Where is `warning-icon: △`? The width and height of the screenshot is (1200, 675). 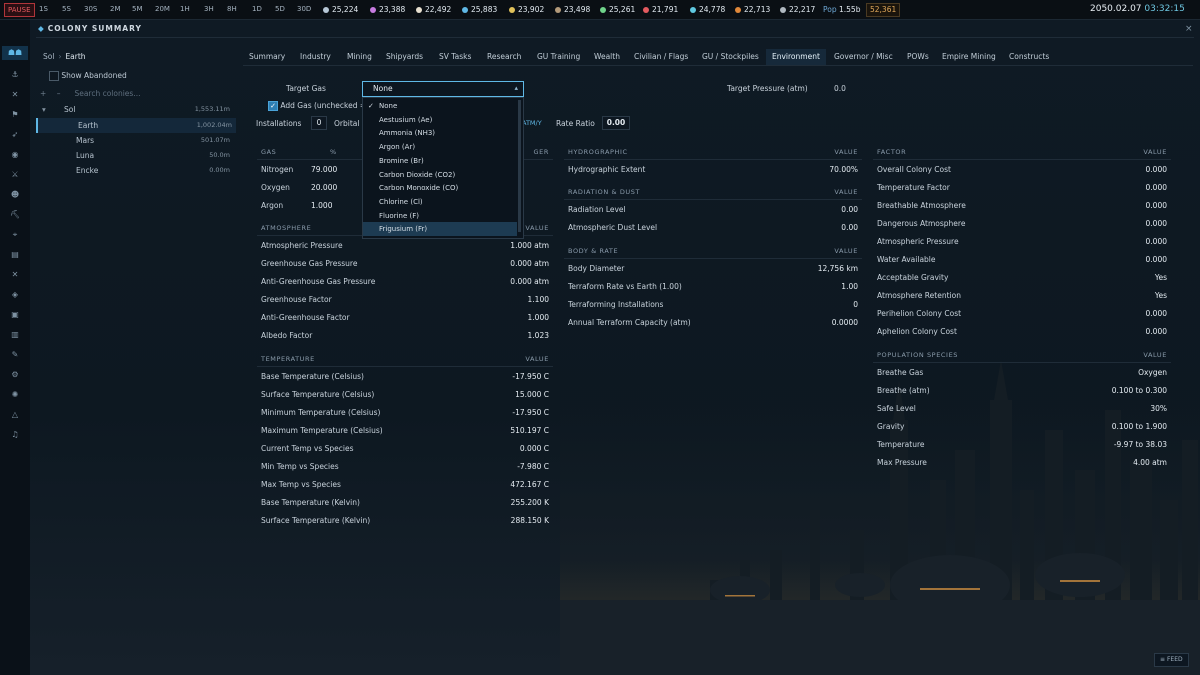 warning-icon: △ is located at coordinates (15, 415).